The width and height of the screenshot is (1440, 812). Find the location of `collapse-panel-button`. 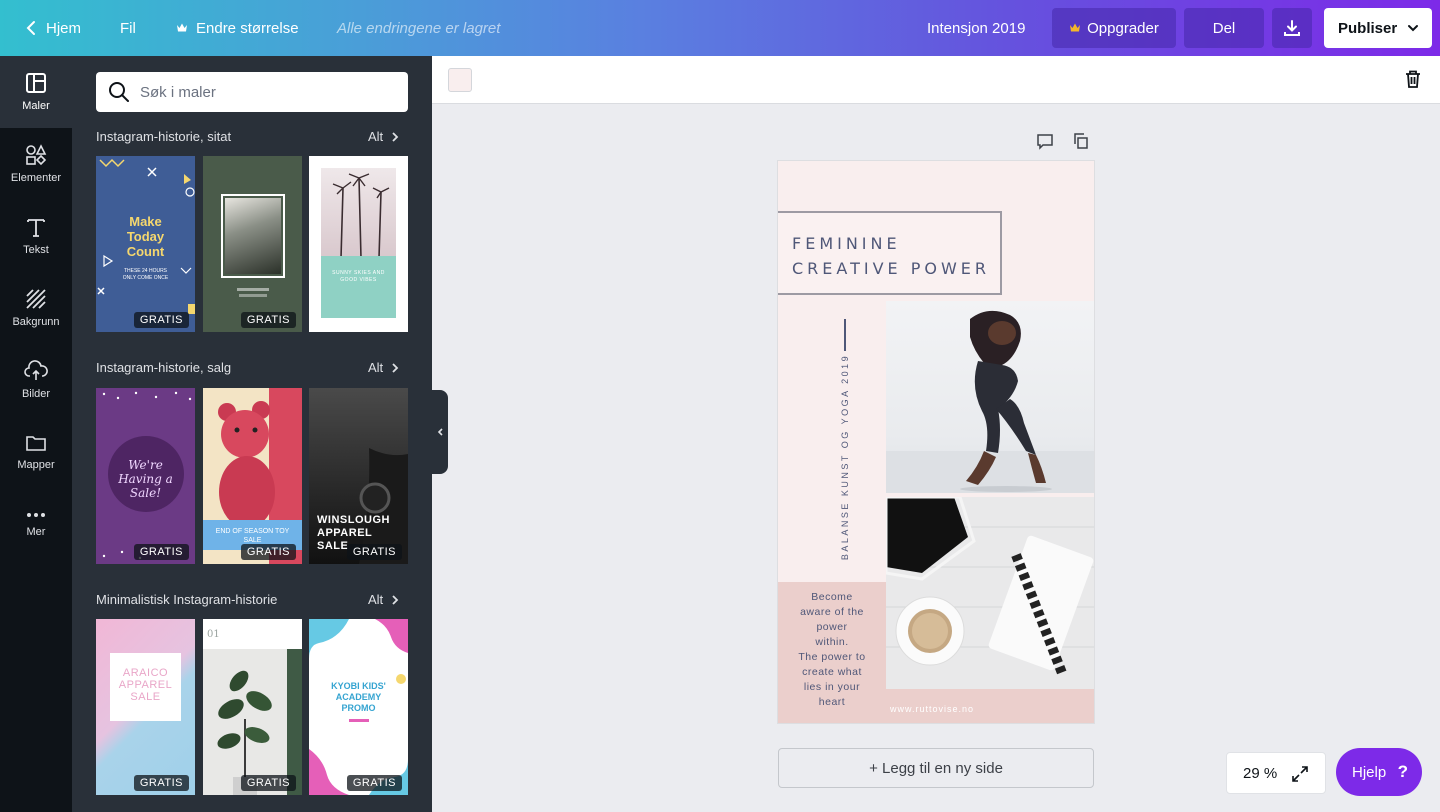

collapse-panel-button is located at coordinates (440, 432).